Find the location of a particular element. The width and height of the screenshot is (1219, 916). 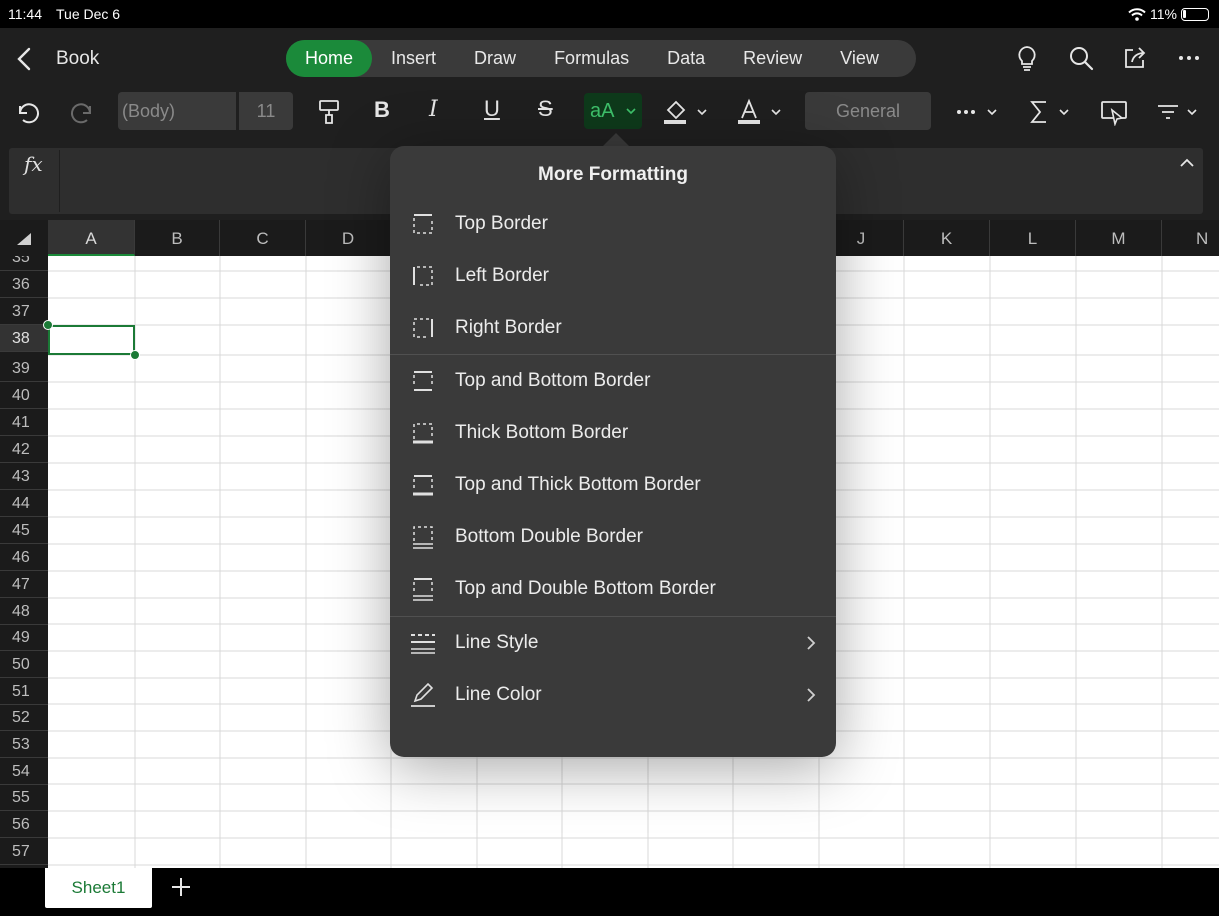

option-label: Top and Thick Bottom Border is located at coordinates (578, 484).